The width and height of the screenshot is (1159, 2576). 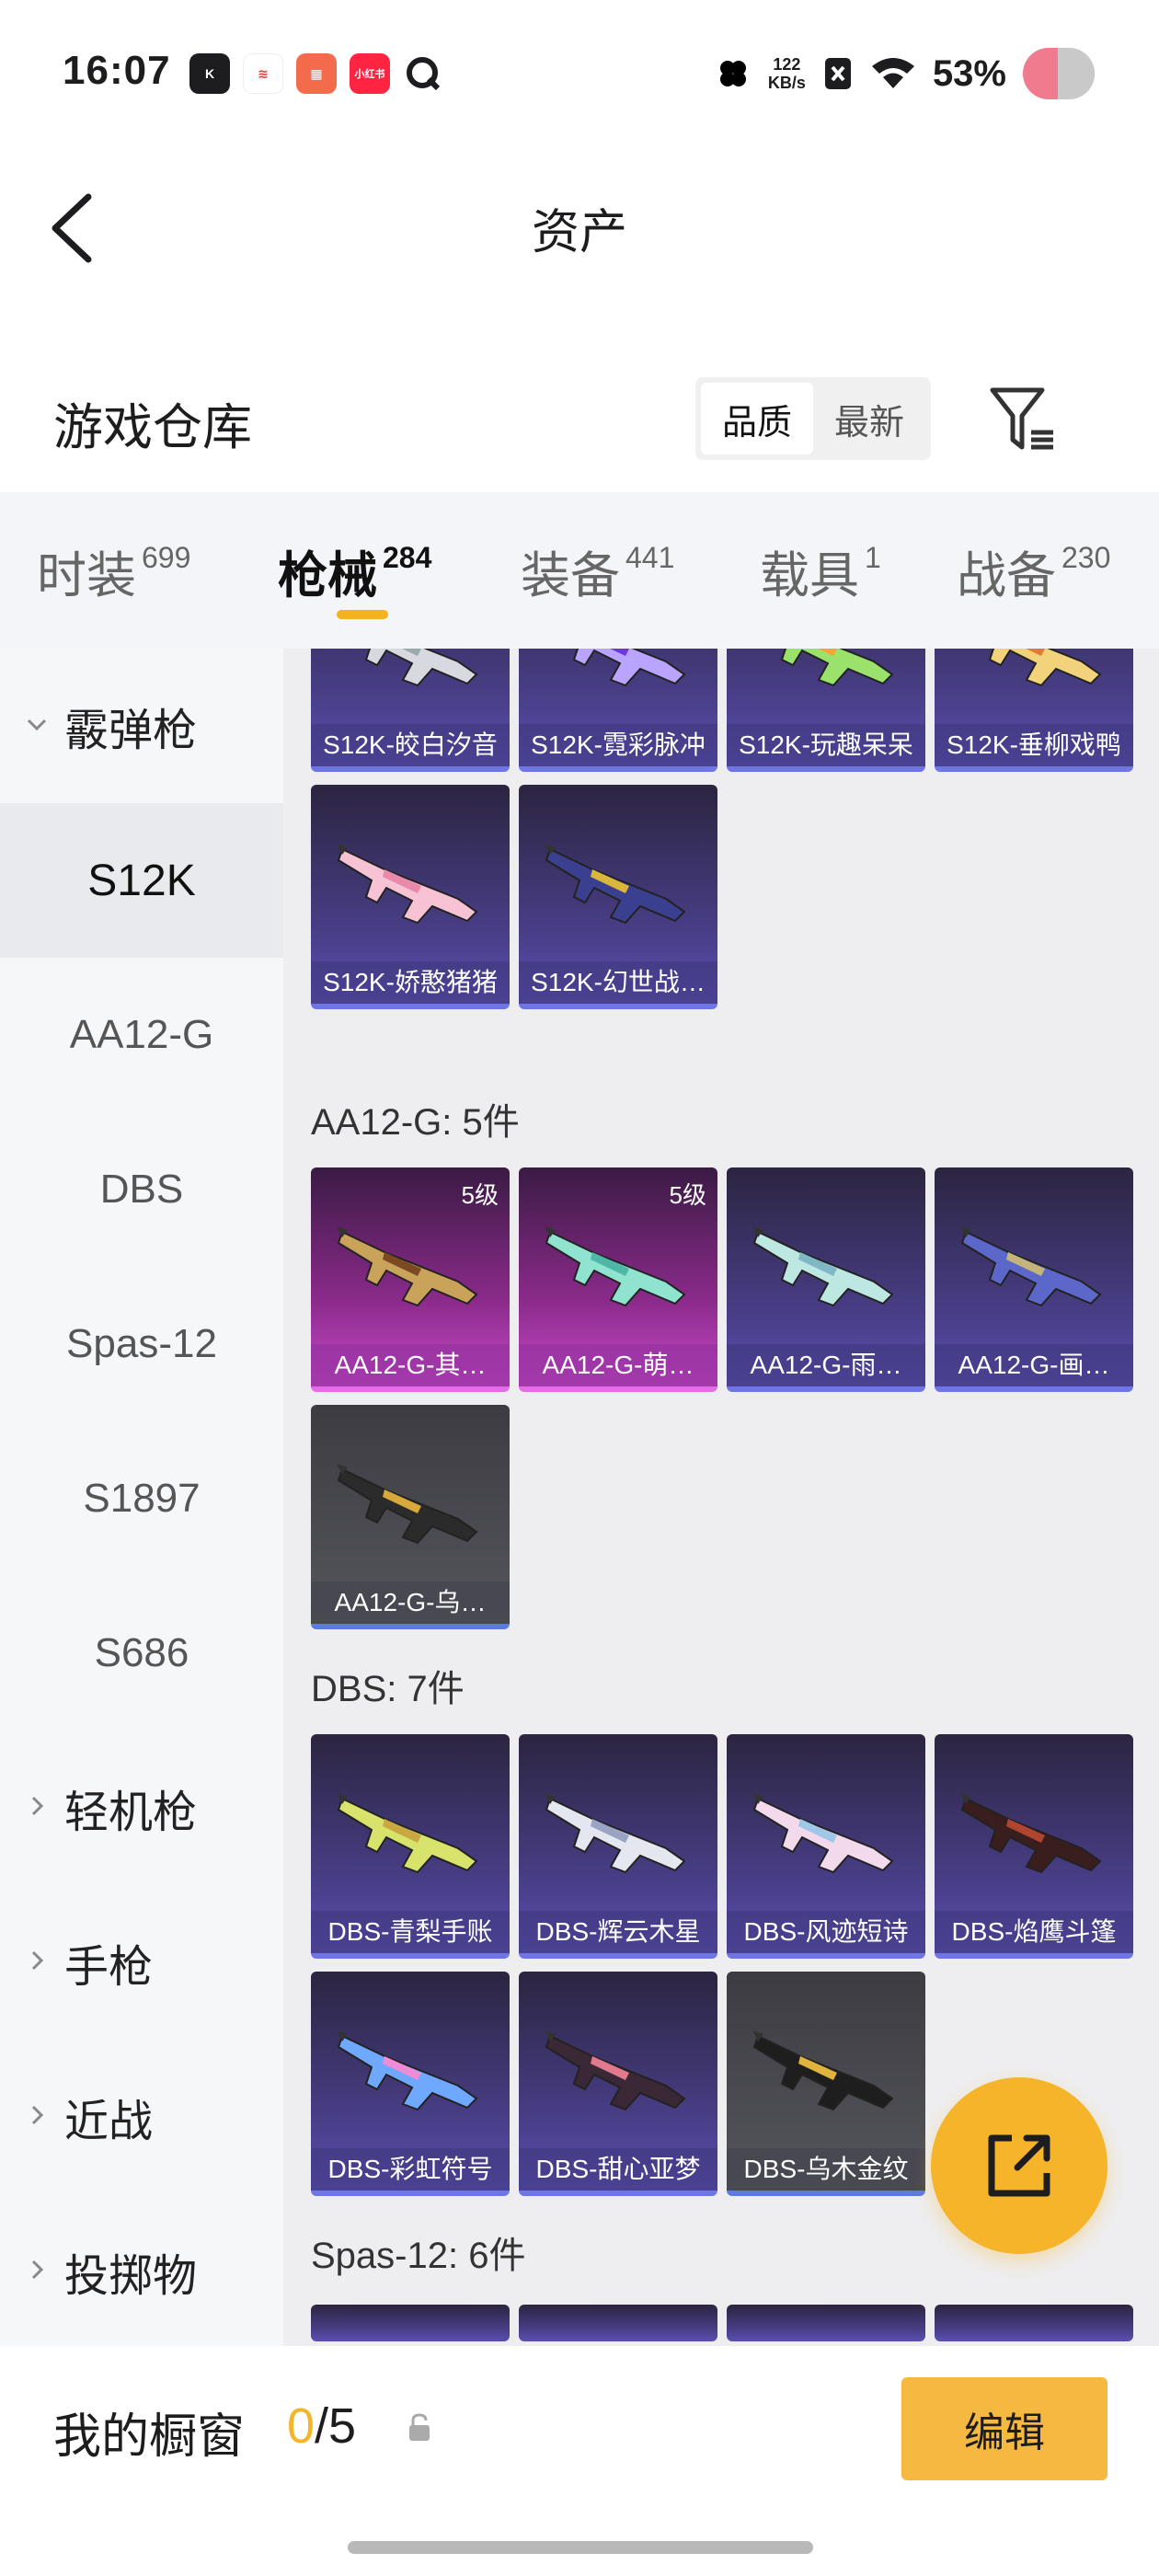 I want to click on xiaohongshu-icon: 小红书, so click(x=370, y=73).